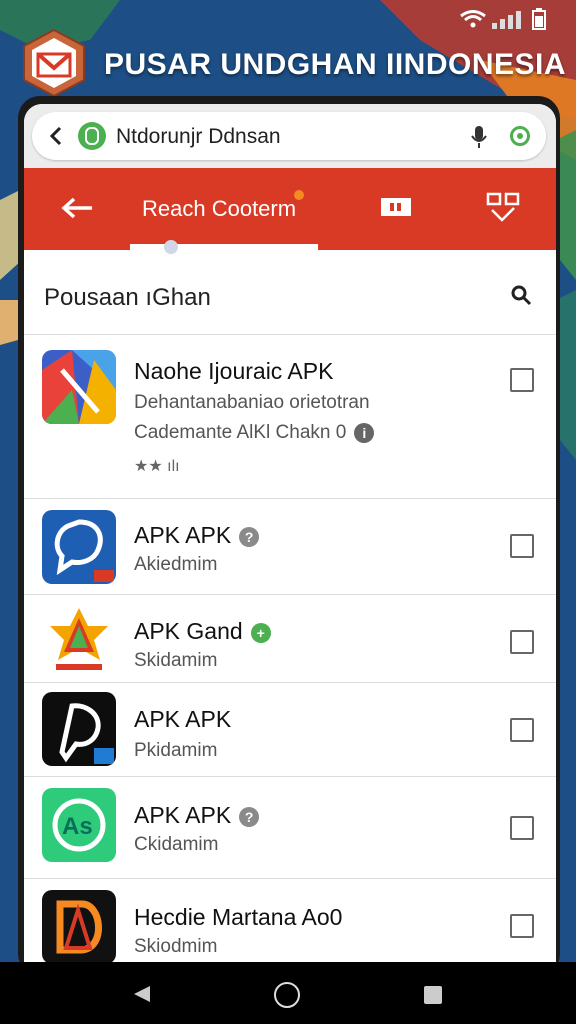 The height and width of the screenshot is (1024, 576). What do you see at coordinates (176, 946) in the screenshot?
I see `item-subtitle: Skiodmim` at bounding box center [176, 946].